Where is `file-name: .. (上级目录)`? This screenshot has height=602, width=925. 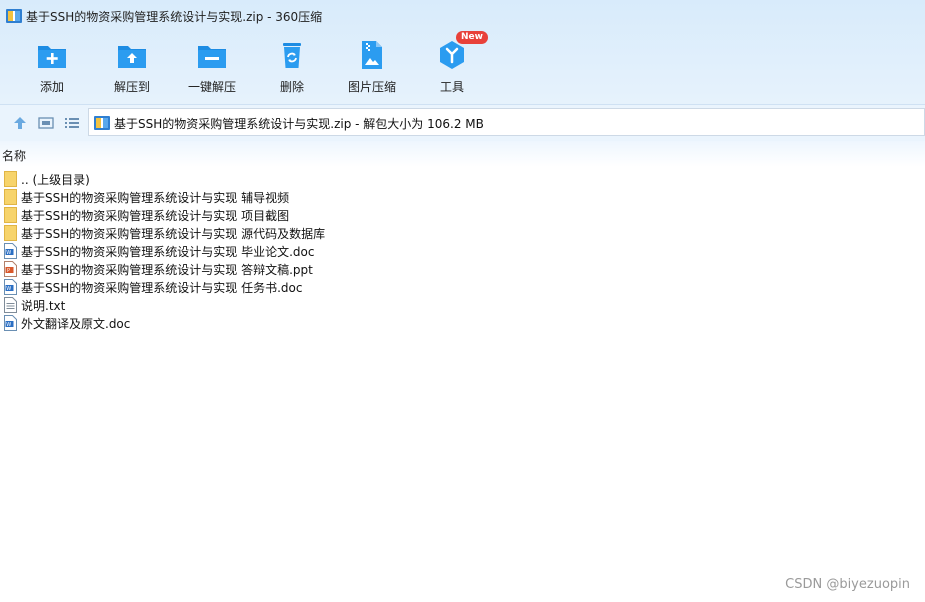
file-name: .. (上级目录) is located at coordinates (55, 180).